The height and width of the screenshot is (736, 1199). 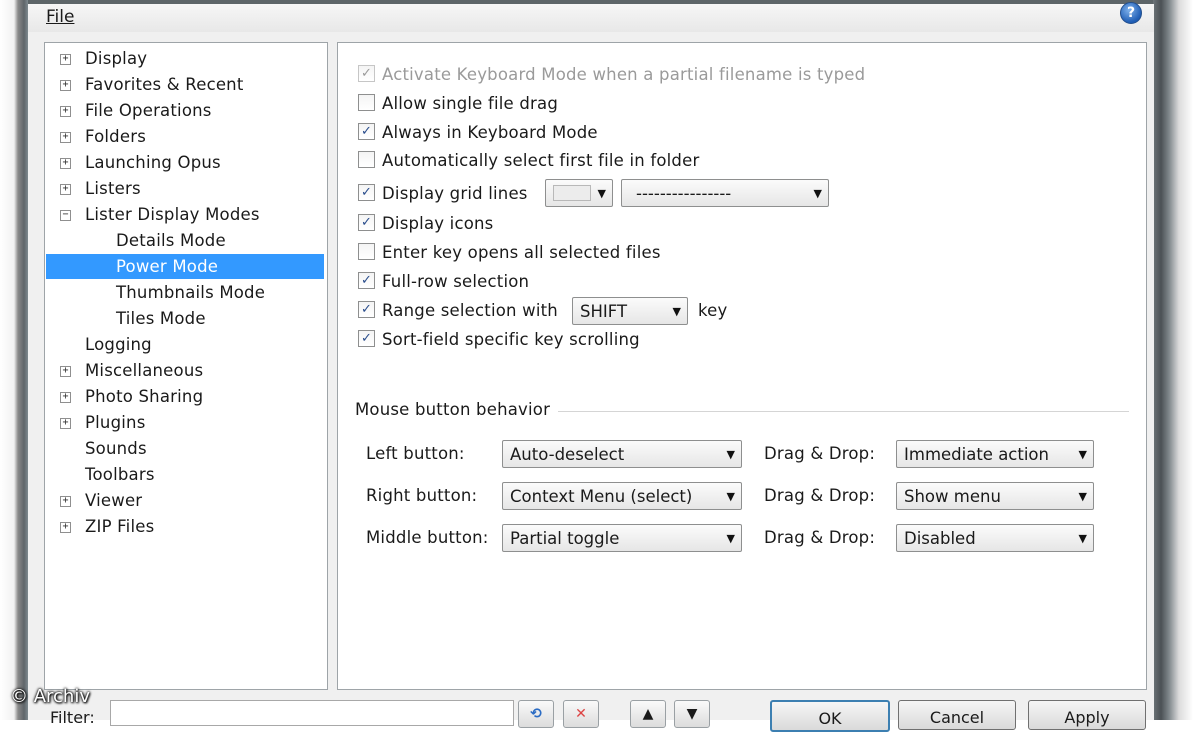 I want to click on option-label: Enter key opens all selected files, so click(x=521, y=252).